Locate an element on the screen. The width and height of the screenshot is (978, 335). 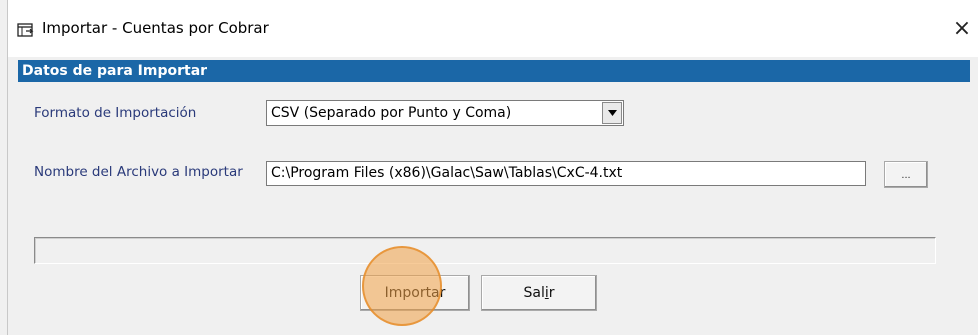
salir-label-suffix: r is located at coordinates (551, 293).